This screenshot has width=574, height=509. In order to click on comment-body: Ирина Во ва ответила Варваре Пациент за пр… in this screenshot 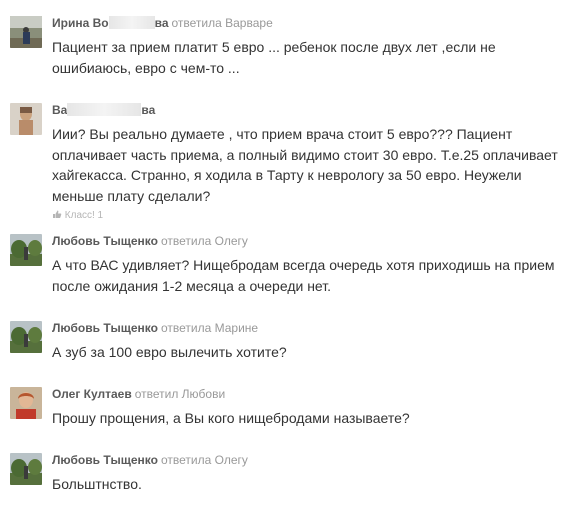, I will do `click(309, 47)`.